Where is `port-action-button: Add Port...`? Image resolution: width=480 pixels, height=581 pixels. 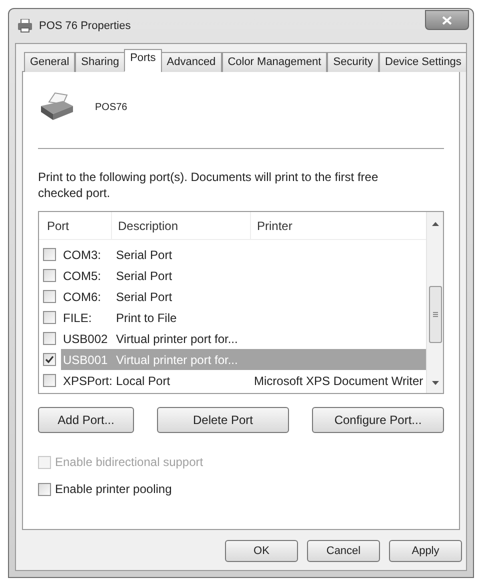
port-action-button: Add Port... is located at coordinates (86, 420).